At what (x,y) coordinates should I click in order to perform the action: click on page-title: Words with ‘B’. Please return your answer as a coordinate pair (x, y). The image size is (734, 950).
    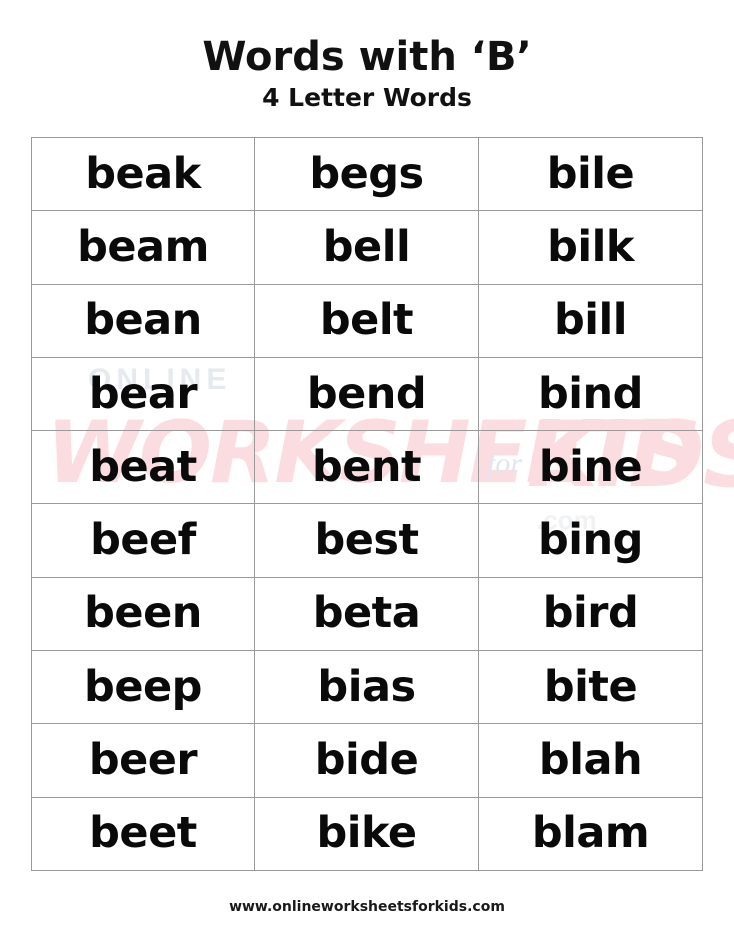
    Looking at the image, I should click on (367, 57).